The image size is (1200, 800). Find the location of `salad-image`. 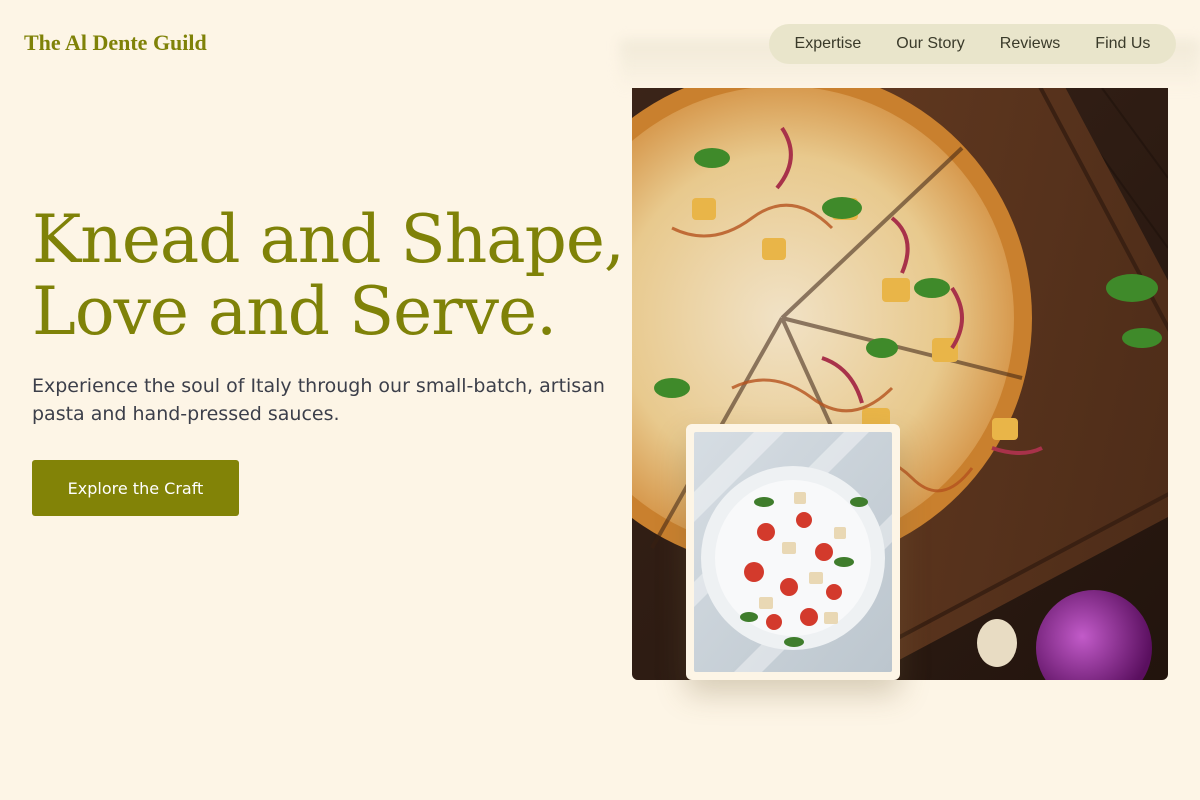

salad-image is located at coordinates (793, 552).